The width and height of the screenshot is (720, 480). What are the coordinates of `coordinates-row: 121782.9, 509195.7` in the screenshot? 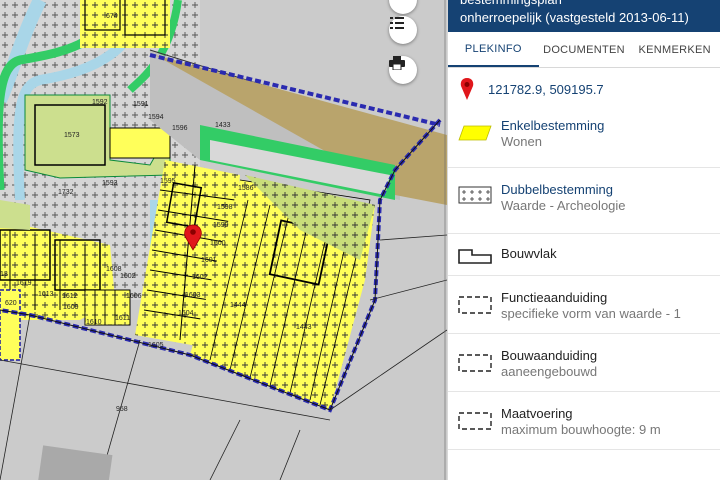 It's located at (584, 89).